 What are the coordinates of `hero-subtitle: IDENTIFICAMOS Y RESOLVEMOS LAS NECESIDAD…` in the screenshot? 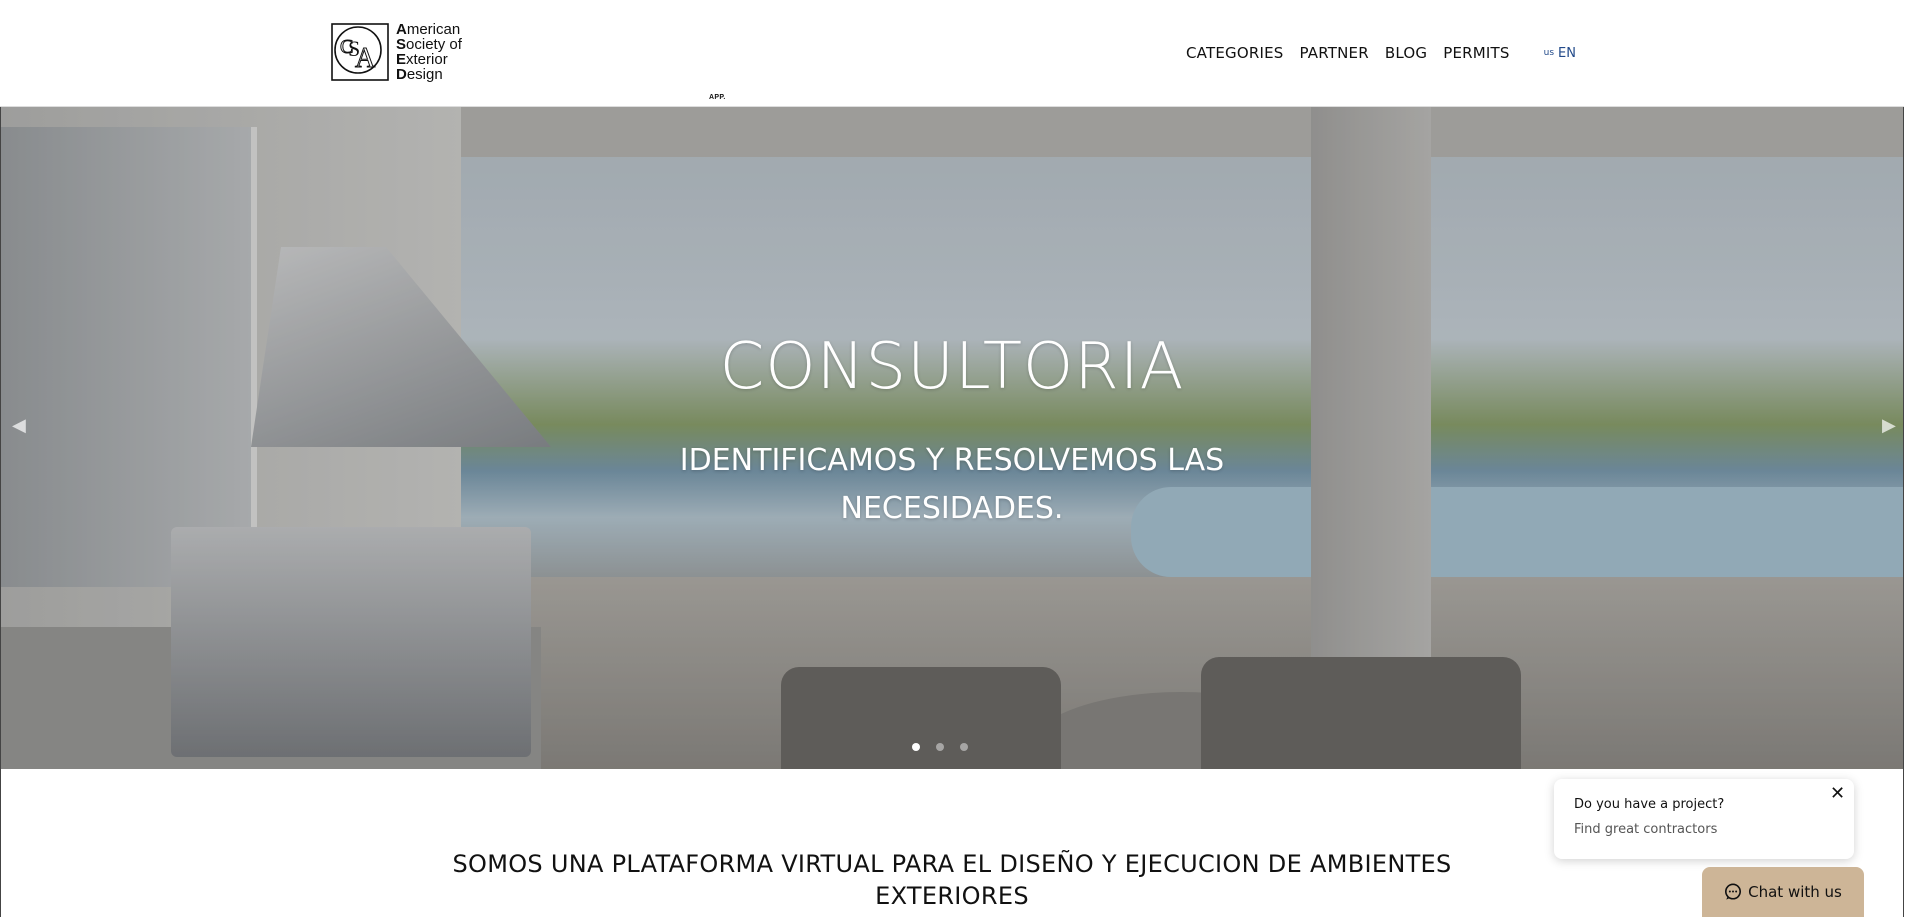 It's located at (952, 484).